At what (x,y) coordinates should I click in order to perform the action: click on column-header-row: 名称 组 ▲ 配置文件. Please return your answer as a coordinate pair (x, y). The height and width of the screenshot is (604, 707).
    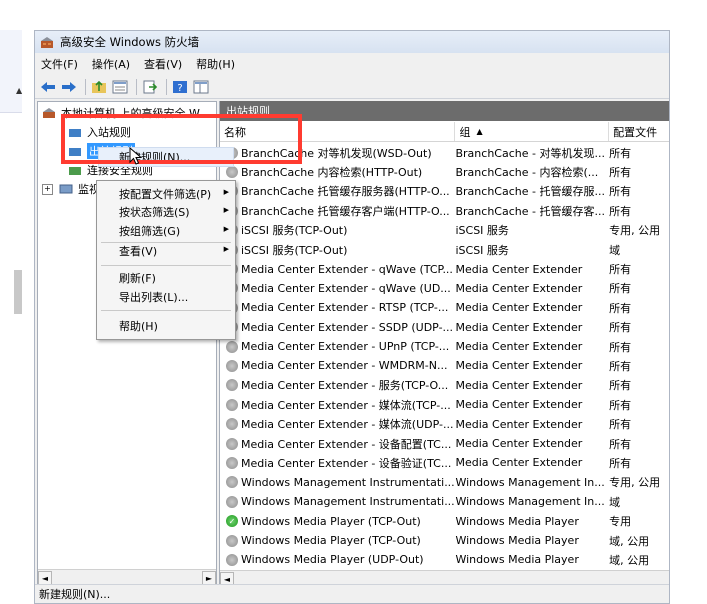
    Looking at the image, I should click on (444, 132).